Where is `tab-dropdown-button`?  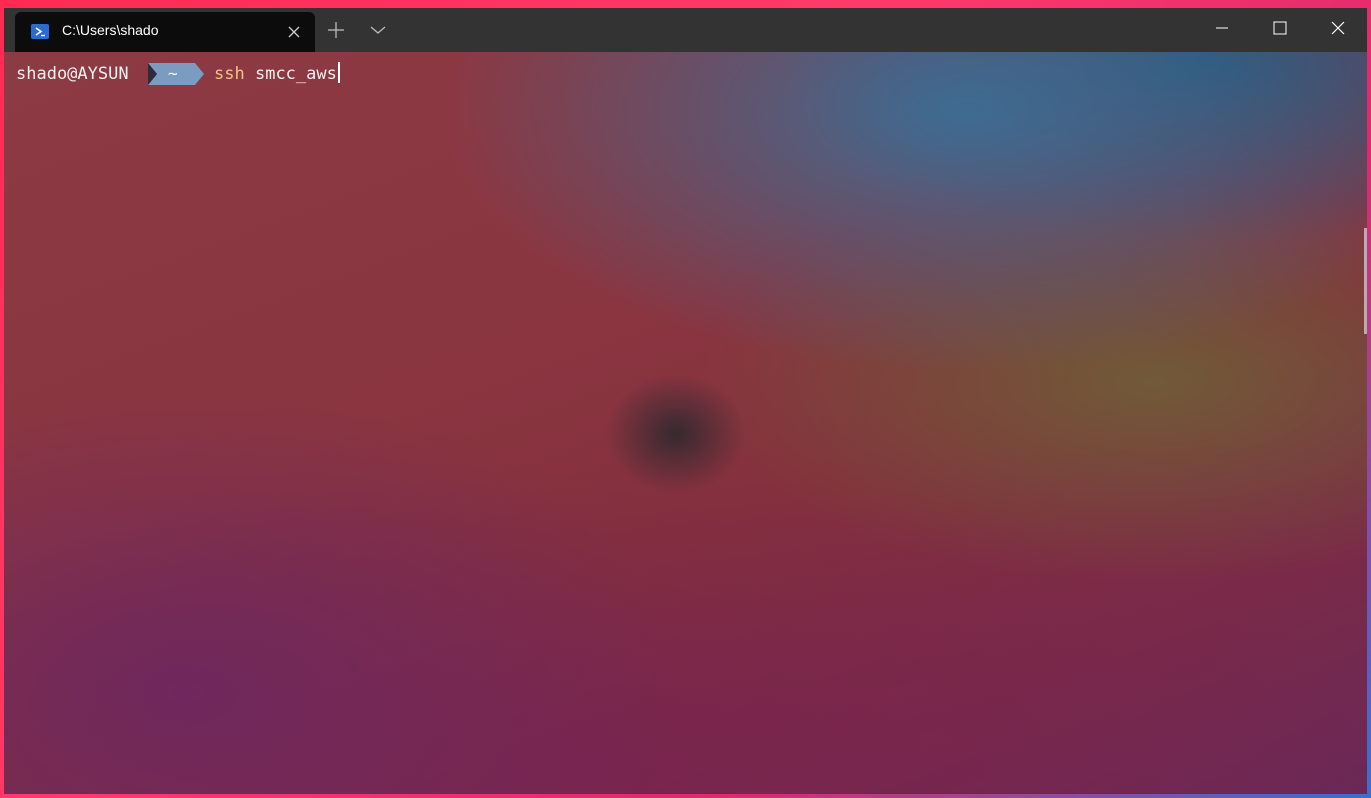 tab-dropdown-button is located at coordinates (378, 30).